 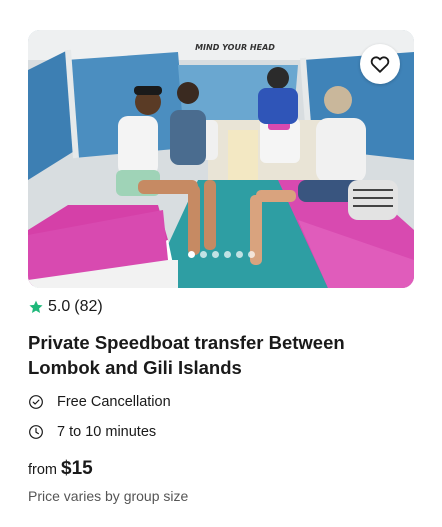 What do you see at coordinates (36, 432) in the screenshot?
I see `clock-icon` at bounding box center [36, 432].